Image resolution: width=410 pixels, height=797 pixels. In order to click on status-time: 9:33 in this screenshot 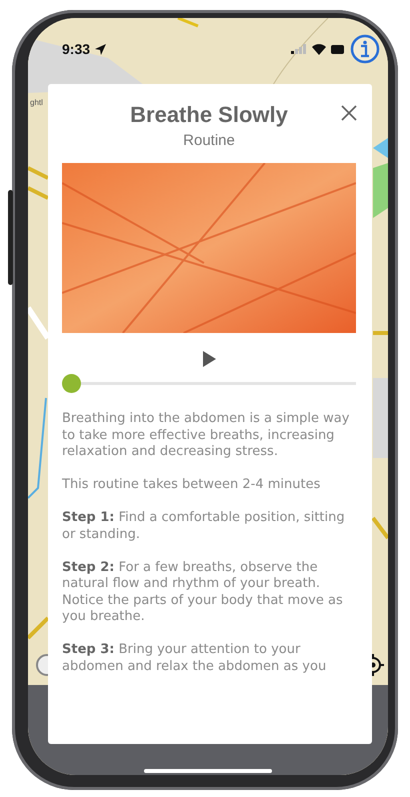, I will do `click(76, 49)`.